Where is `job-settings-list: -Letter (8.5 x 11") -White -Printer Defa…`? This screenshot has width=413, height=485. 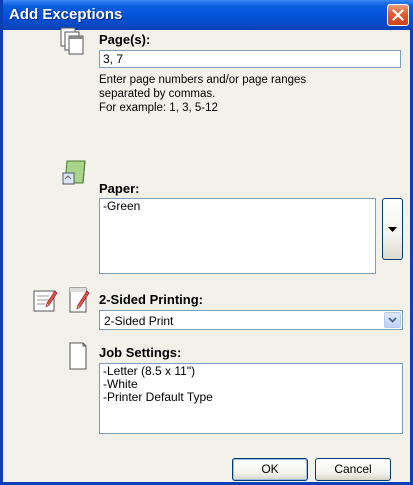 job-settings-list: -Letter (8.5 x 11") -White -Printer Defa… is located at coordinates (251, 398).